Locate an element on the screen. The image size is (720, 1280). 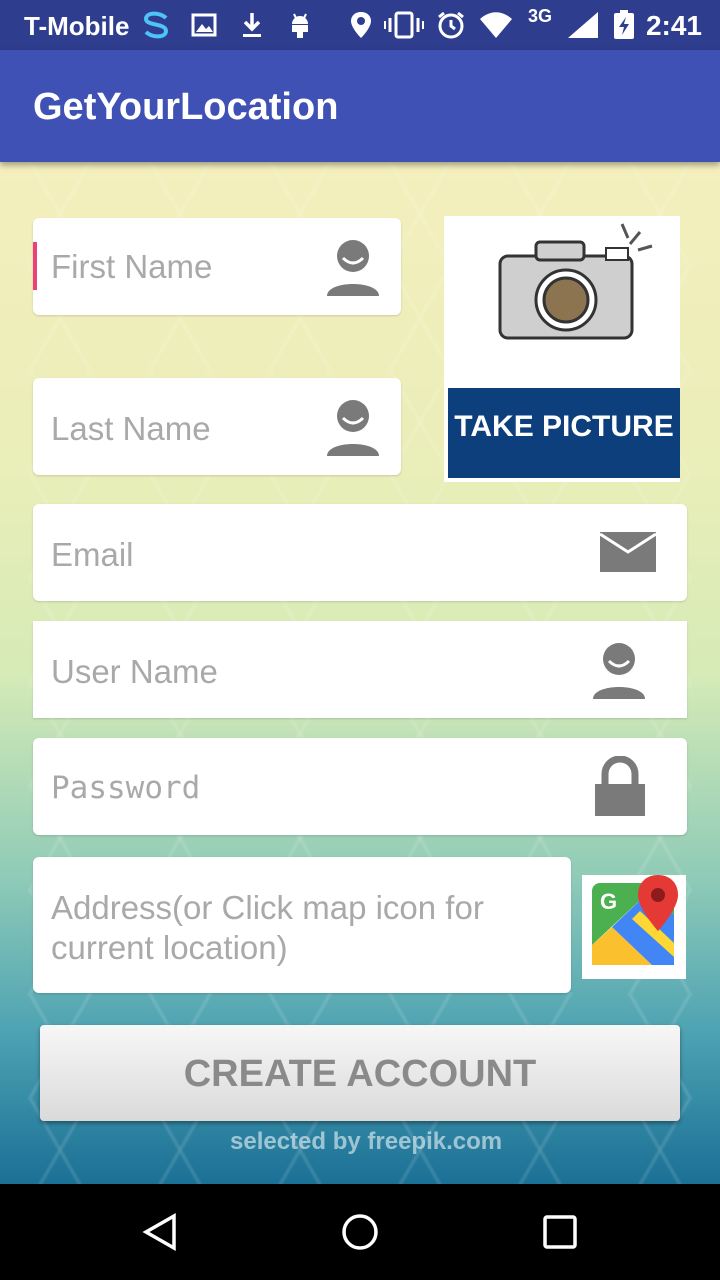
take-picture-label: TAKE PICTURE is located at coordinates (564, 426).